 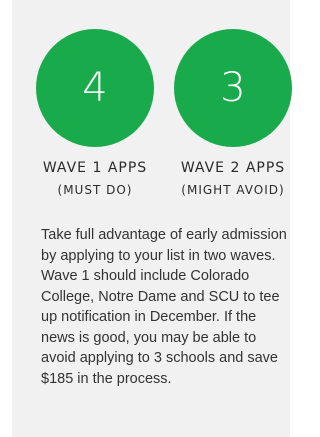 I want to click on wave-2-count: 3, so click(x=233, y=88).